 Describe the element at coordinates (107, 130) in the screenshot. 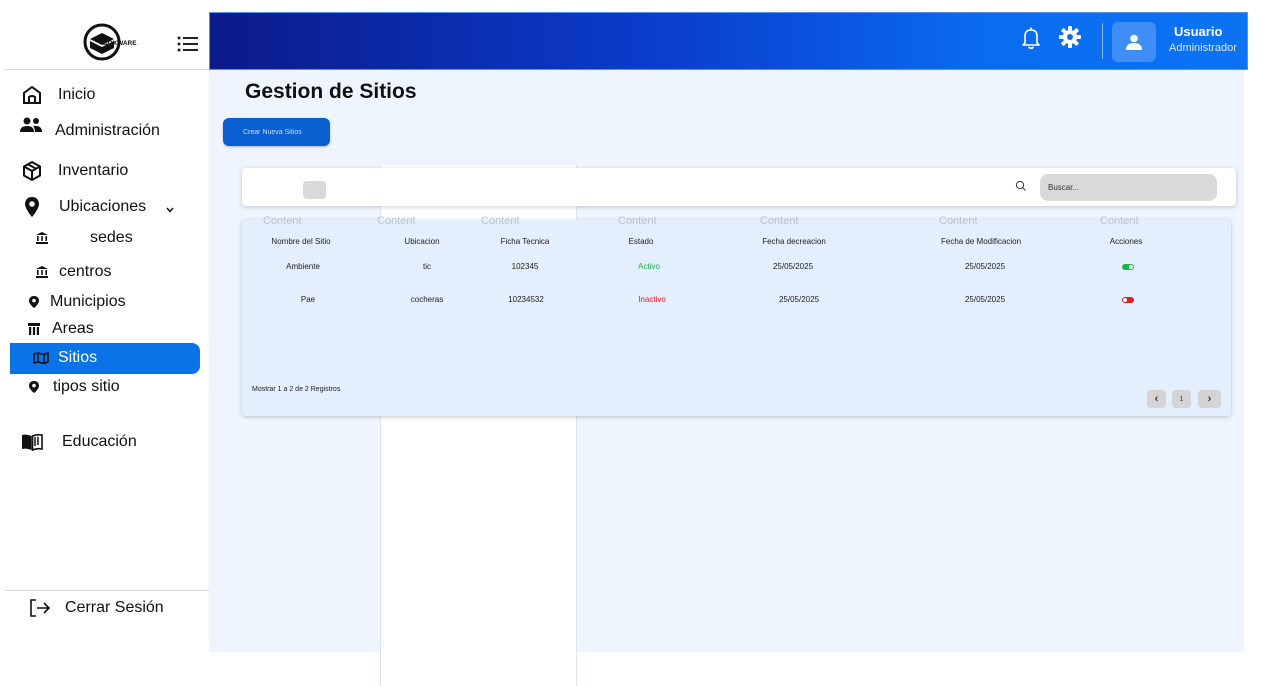

I see `sidebar-item-label: Administración` at that location.